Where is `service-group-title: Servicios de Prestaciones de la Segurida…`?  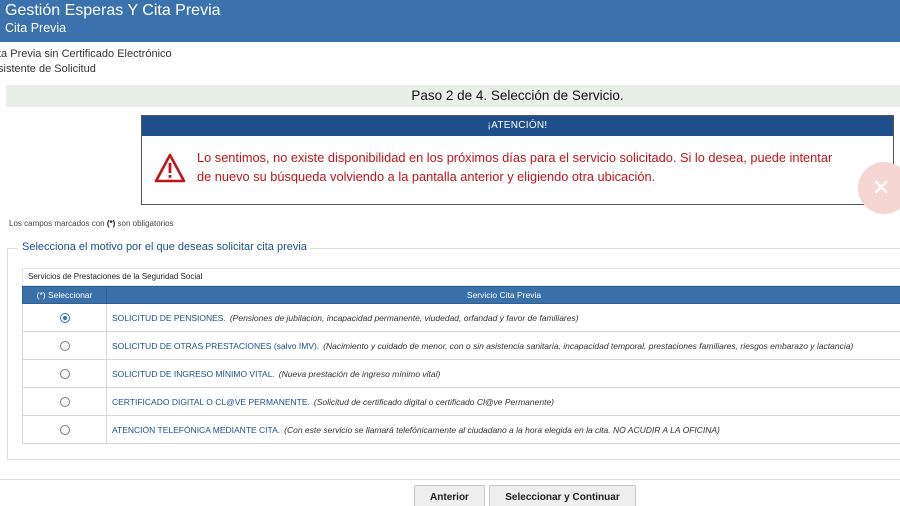
service-group-title: Servicios de Prestaciones de la Segurida… is located at coordinates (461, 277).